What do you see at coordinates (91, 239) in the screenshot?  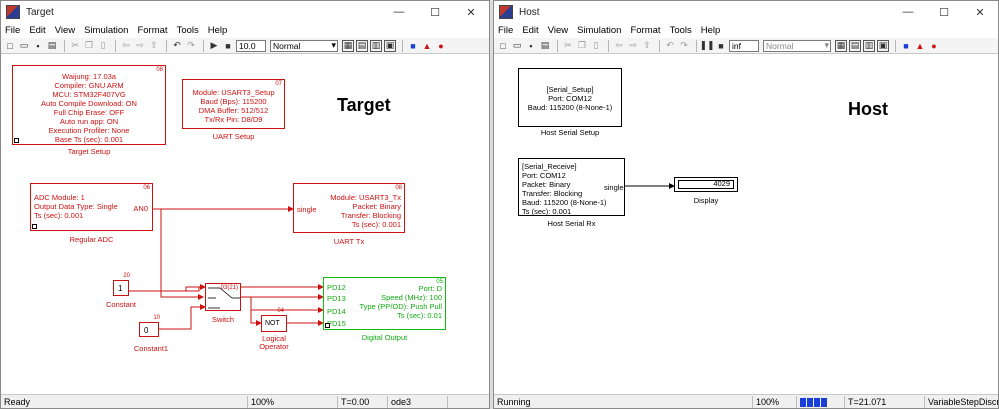 I see `regular-adc-label: Regular ADC` at bounding box center [91, 239].